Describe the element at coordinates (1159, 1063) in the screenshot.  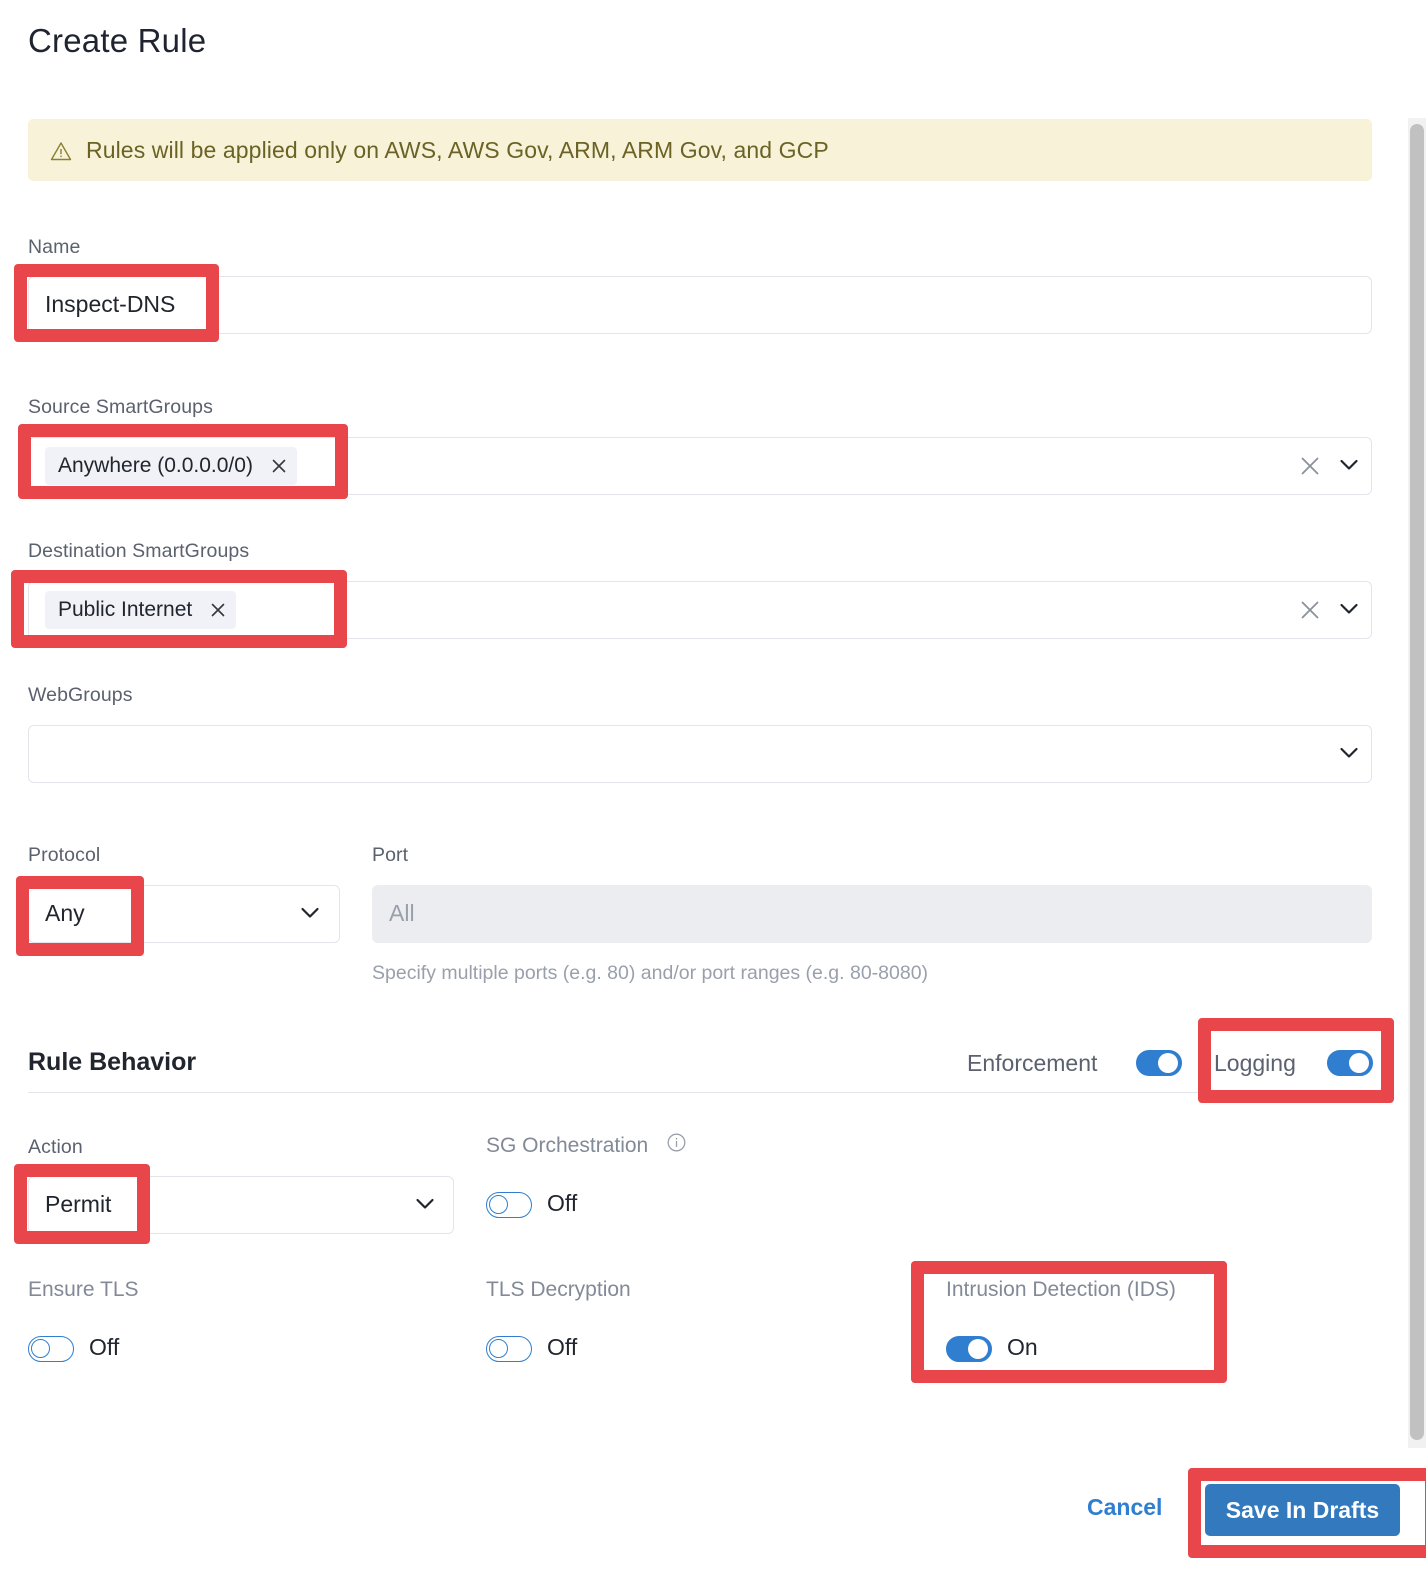
I see `enforcement-toggle` at that location.